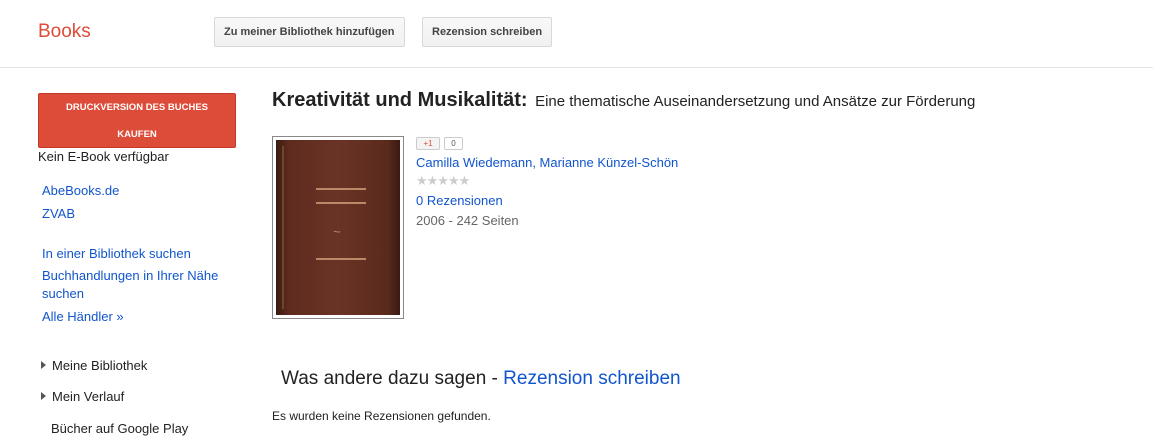 The height and width of the screenshot is (448, 1153). I want to click on no-reviews-text: Es wurden keine Rezensionen gefunden., so click(381, 416).